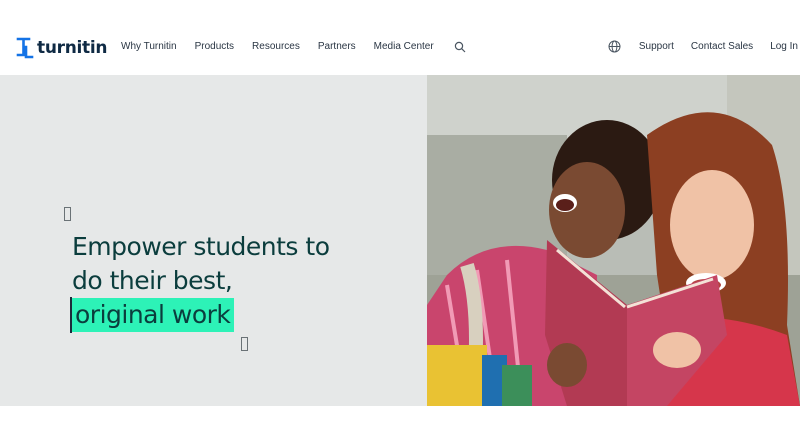 The height and width of the screenshot is (427, 800). Describe the element at coordinates (244, 344) in the screenshot. I see `selection-handle-end` at that location.